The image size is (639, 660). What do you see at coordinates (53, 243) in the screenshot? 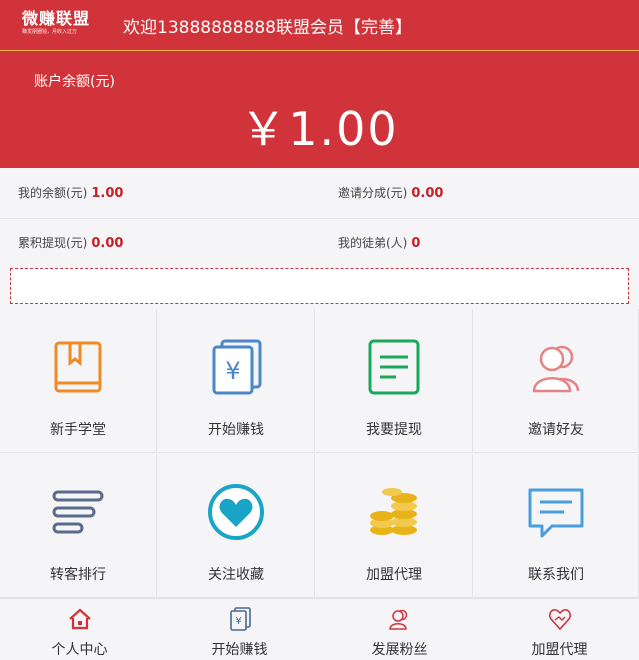
I see `stat-label: 累积提现(元)` at bounding box center [53, 243].